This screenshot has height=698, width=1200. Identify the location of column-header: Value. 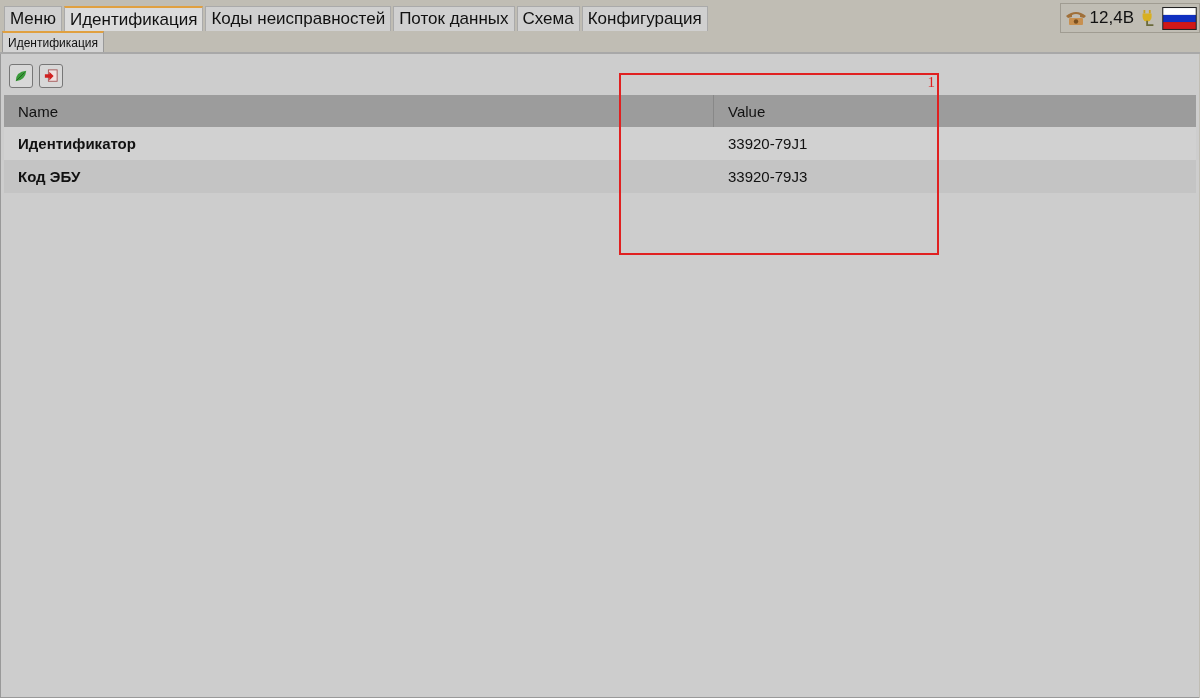
(955, 111).